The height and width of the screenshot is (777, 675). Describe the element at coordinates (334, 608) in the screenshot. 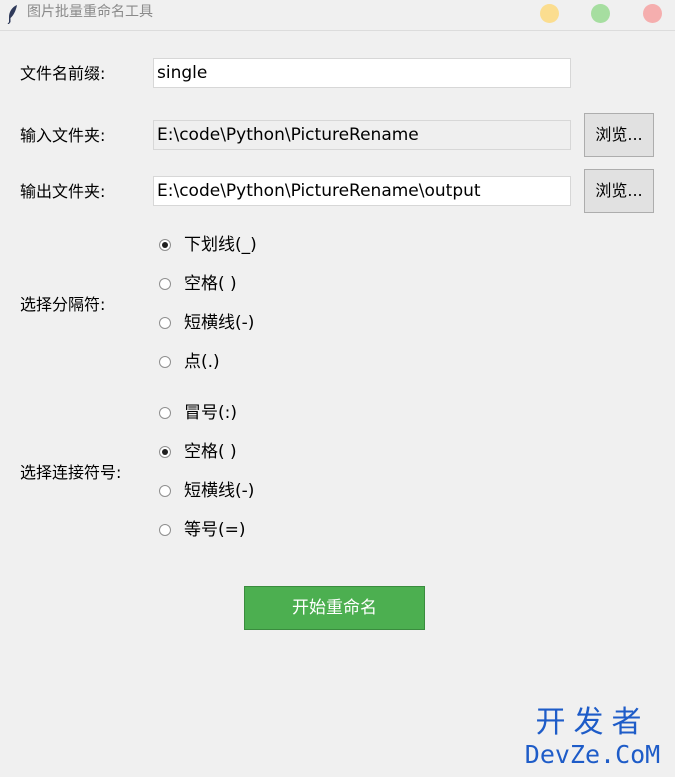

I see `start-rename-button: 开始重命名` at that location.